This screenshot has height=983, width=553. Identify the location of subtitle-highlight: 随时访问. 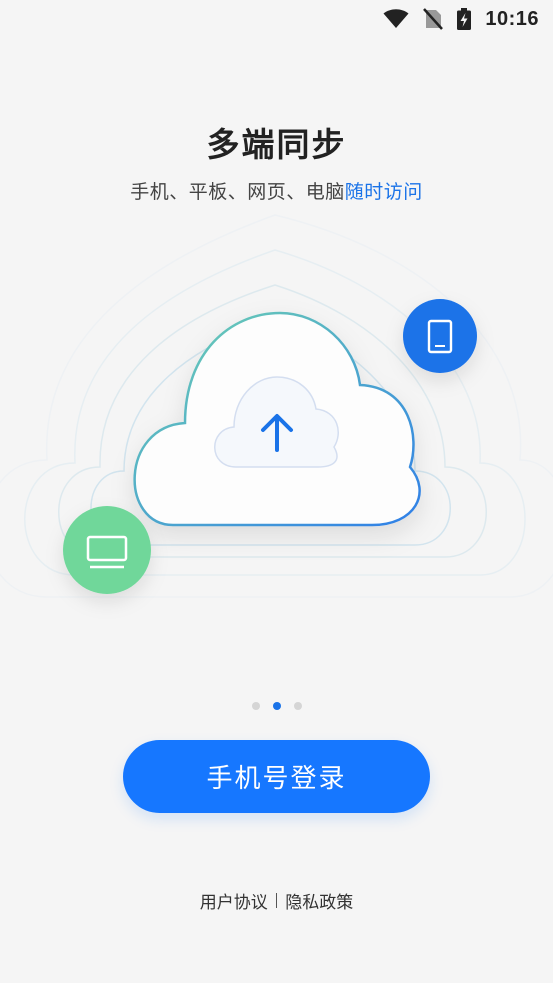
(383, 192).